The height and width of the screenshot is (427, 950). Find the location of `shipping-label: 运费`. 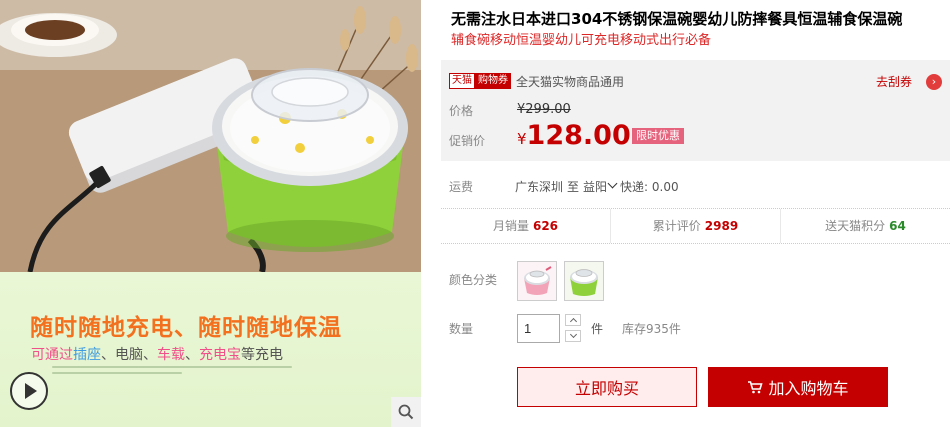

shipping-label: 运费 is located at coordinates (461, 187).